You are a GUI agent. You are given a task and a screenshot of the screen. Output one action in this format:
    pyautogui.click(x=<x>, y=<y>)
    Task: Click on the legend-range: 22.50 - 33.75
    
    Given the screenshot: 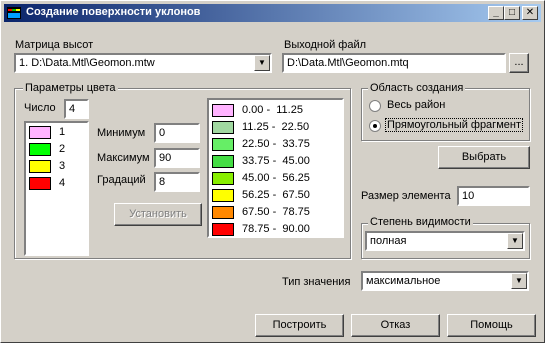 What is the action you would take?
    pyautogui.click(x=276, y=144)
    